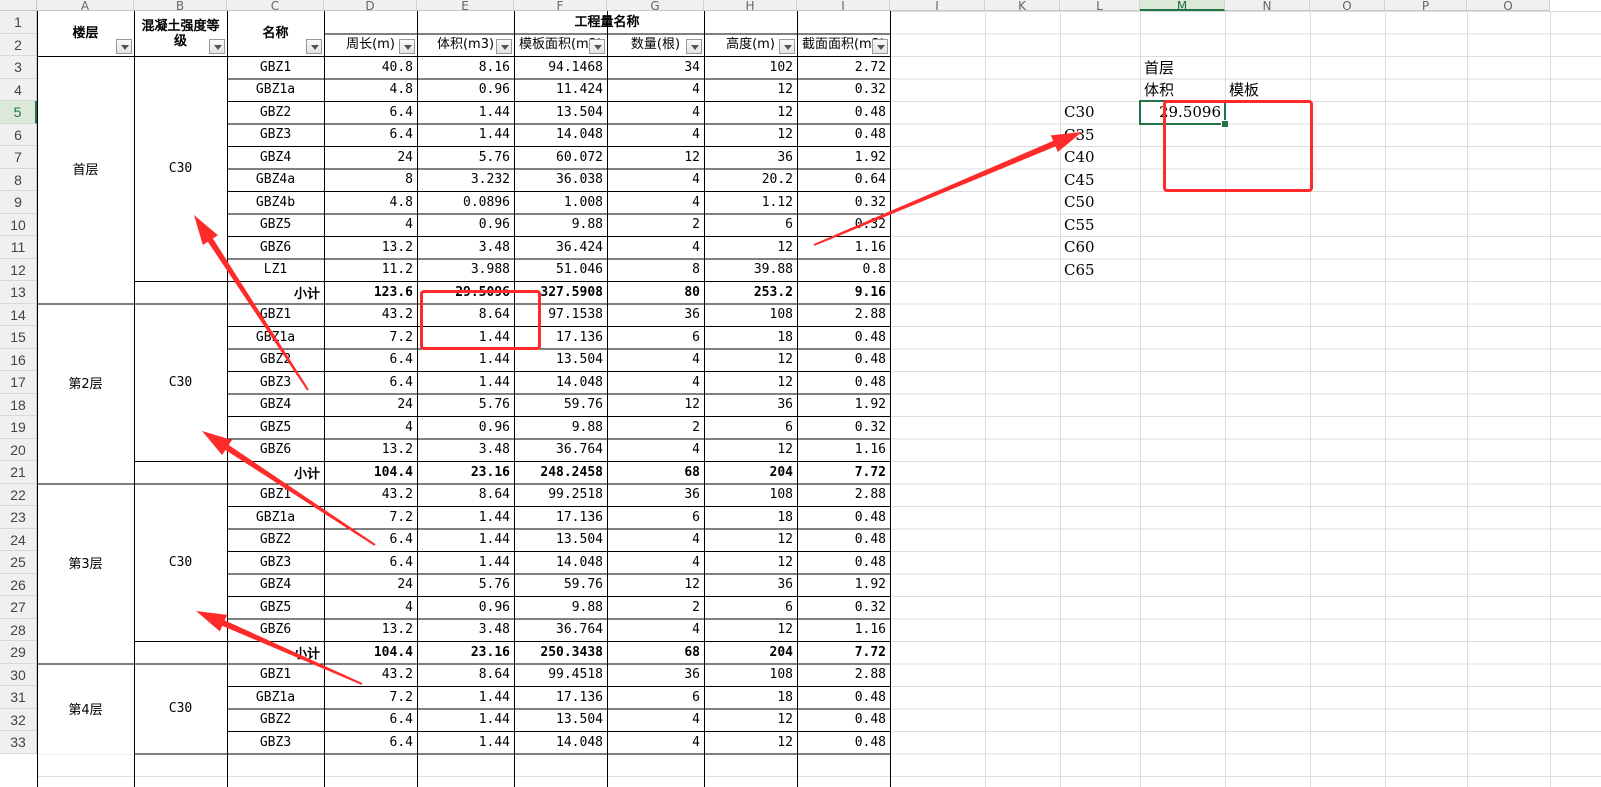  I want to click on value-cell: 2, so click(655, 224).